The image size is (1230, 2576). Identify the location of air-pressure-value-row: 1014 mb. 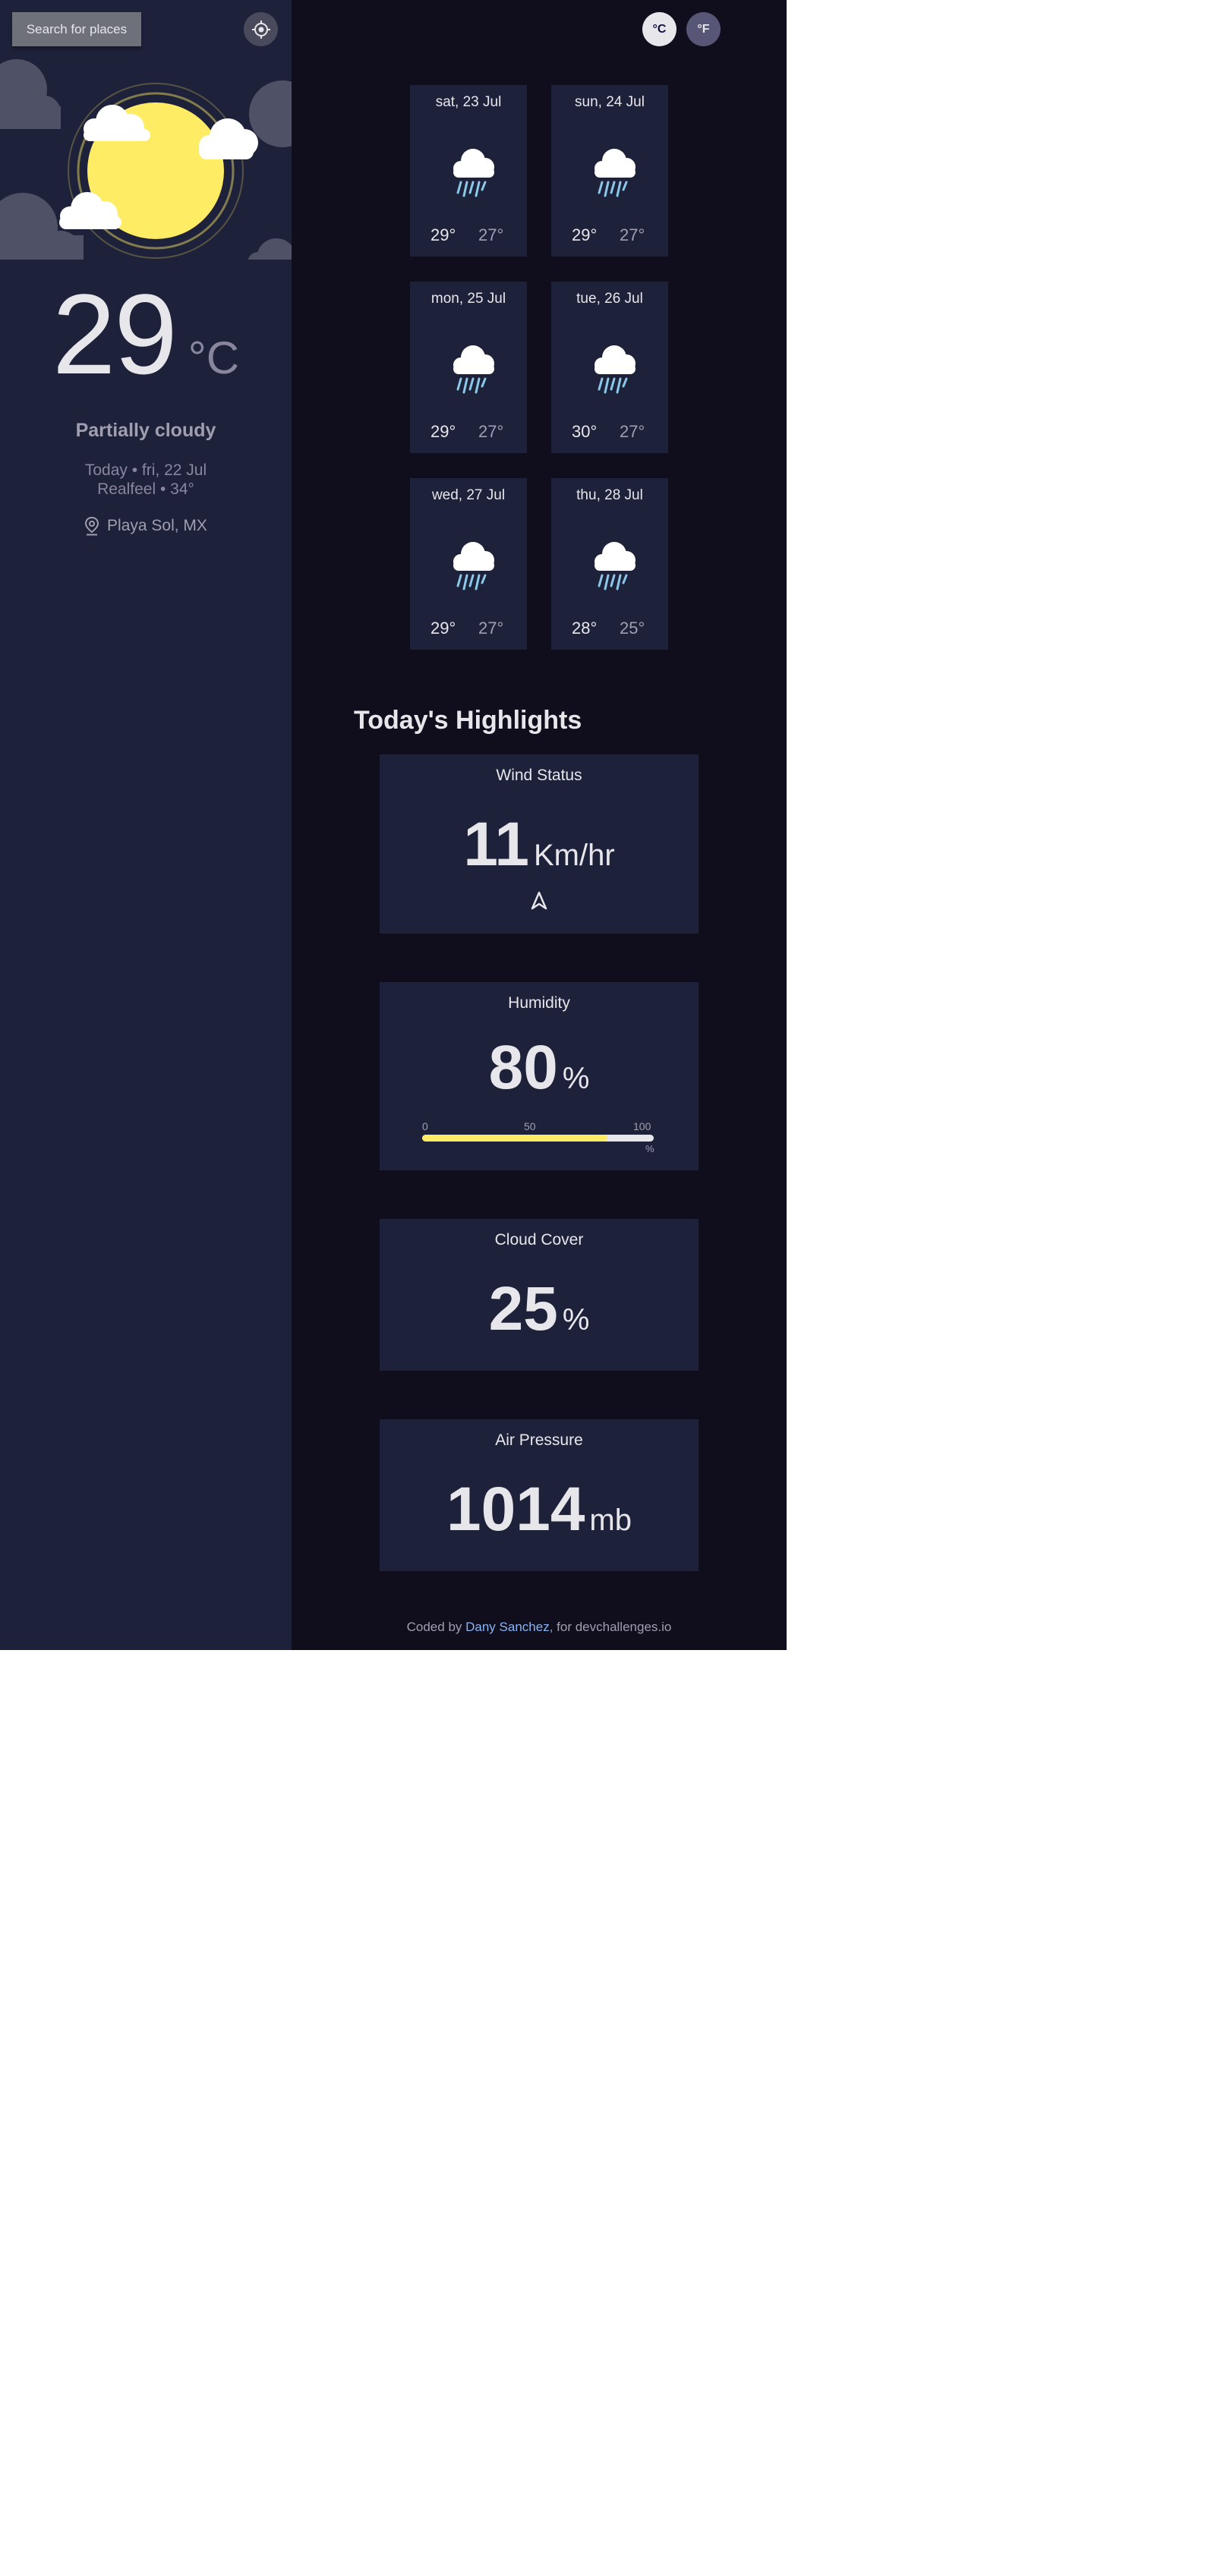
(540, 1510).